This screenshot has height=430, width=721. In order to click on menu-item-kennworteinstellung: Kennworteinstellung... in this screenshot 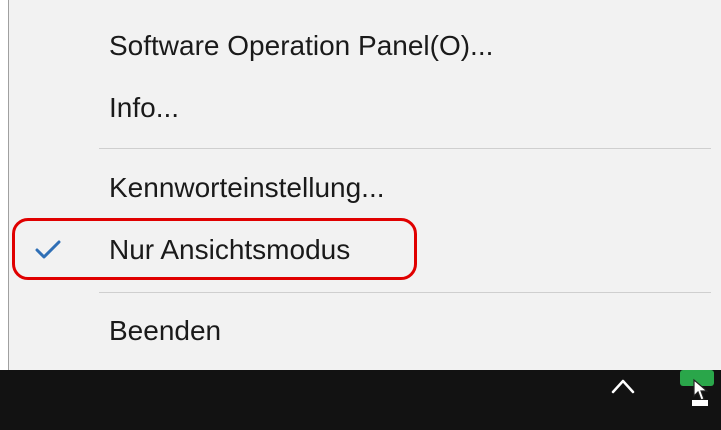, I will do `click(365, 188)`.